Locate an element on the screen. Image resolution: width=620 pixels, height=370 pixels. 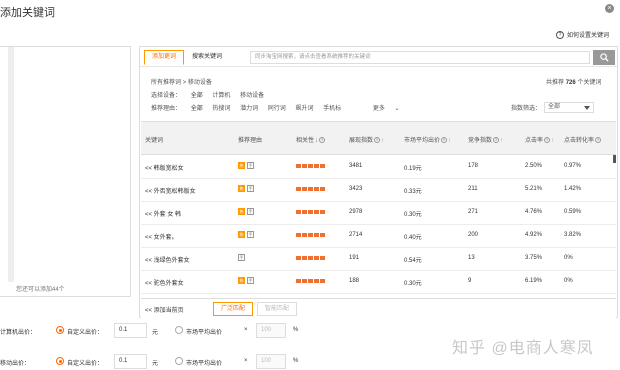
table-row: << 浅绿色外套女 191 0.54元 13 3.75% 0% 手 is located at coordinates (378, 259).